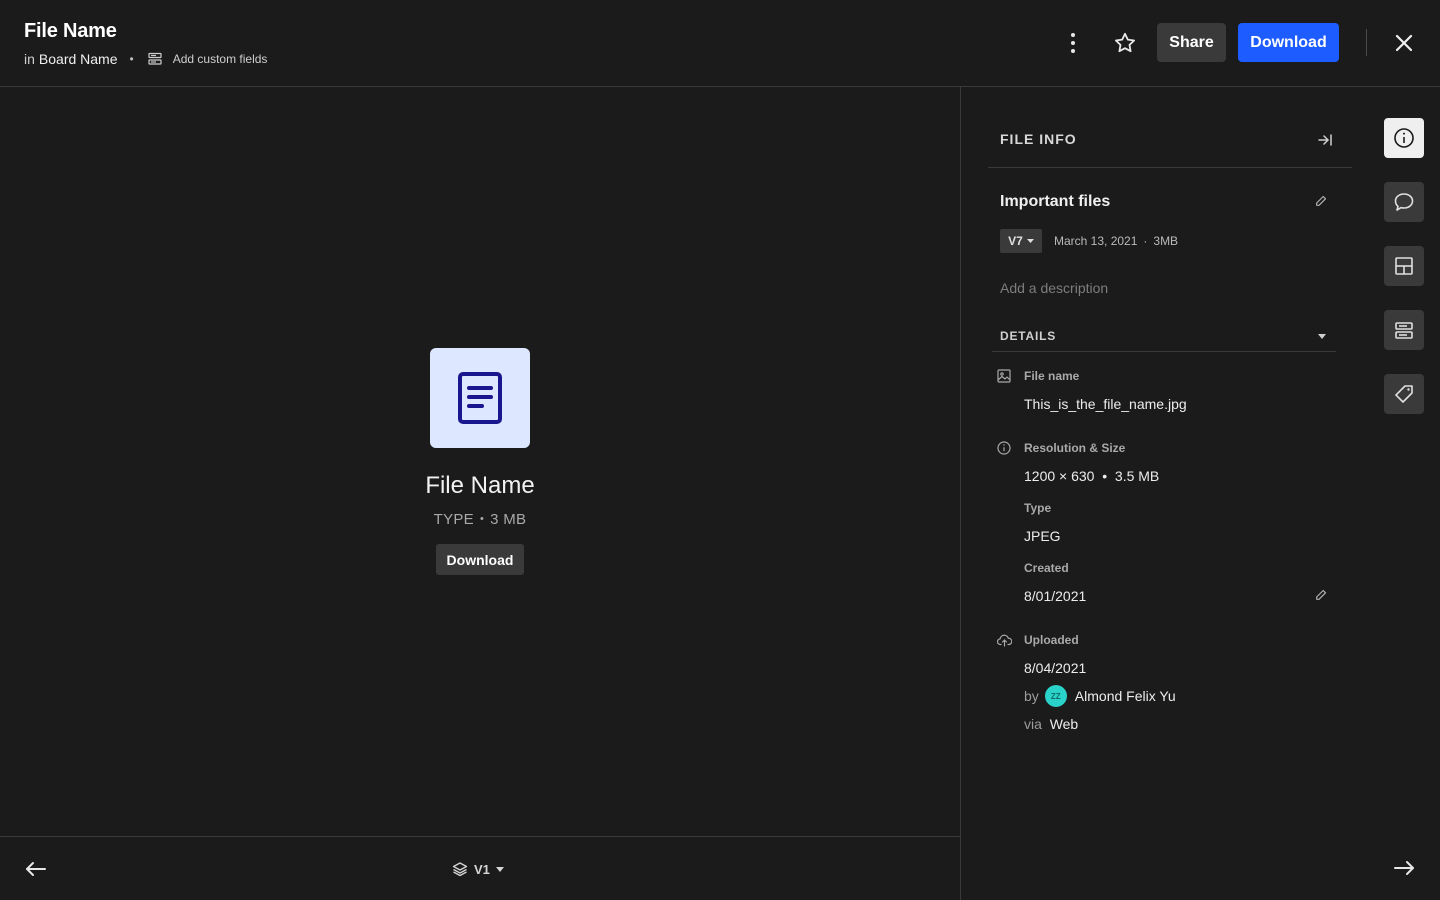 The width and height of the screenshot is (1440, 900). I want to click on info-icon, so click(1404, 138).